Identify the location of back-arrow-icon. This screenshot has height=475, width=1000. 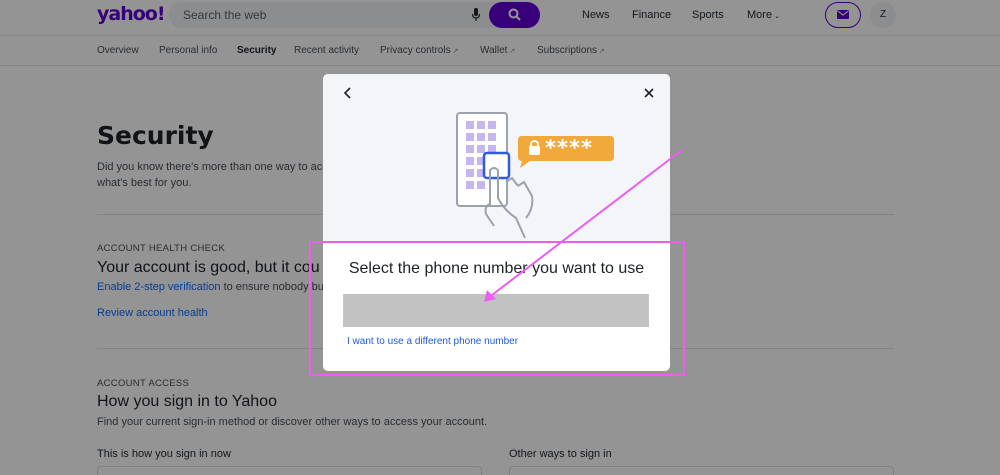
(348, 93).